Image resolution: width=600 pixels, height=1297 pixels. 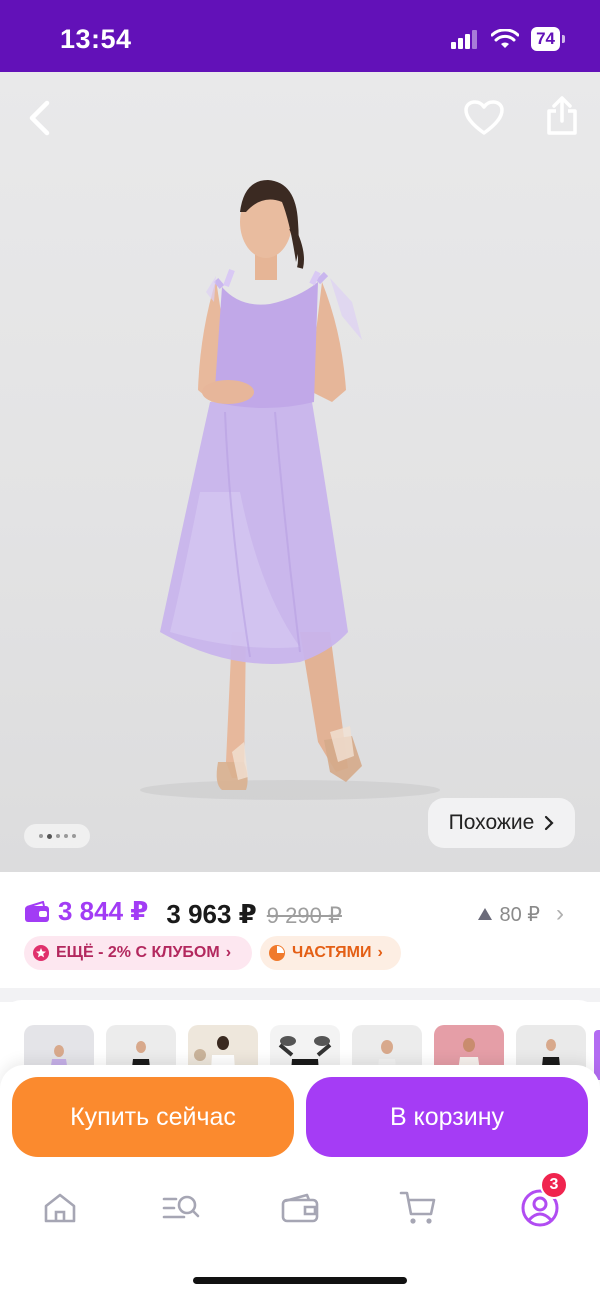 What do you see at coordinates (491, 822) in the screenshot?
I see `similar-label: Похожие` at bounding box center [491, 822].